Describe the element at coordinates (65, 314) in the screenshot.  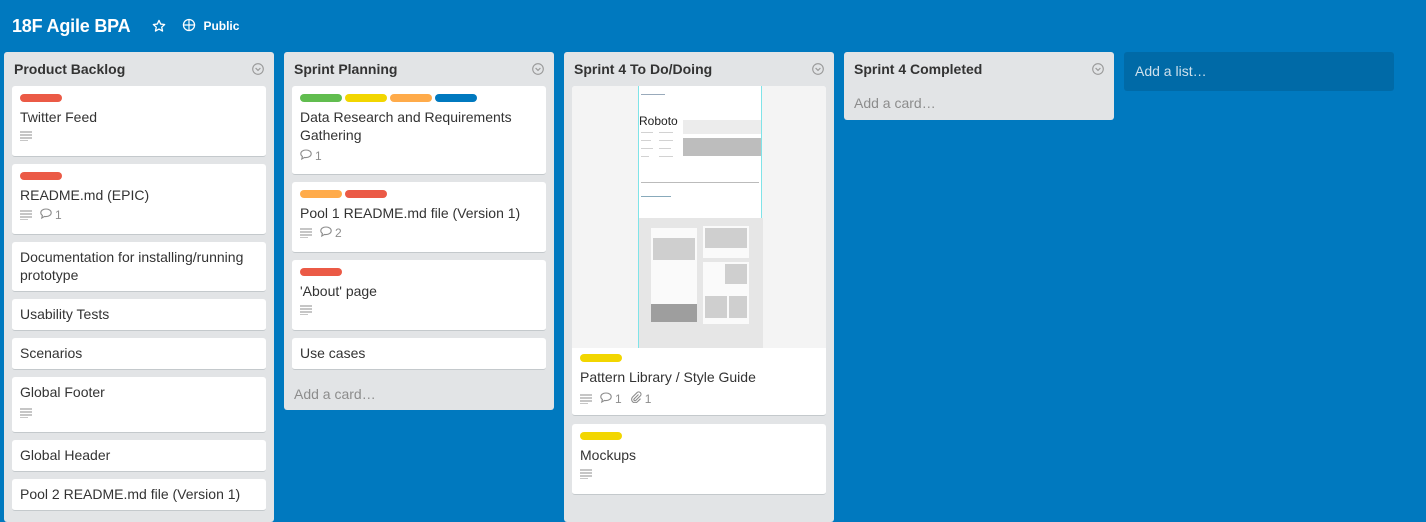
I see `card-title: Usability Tests` at that location.